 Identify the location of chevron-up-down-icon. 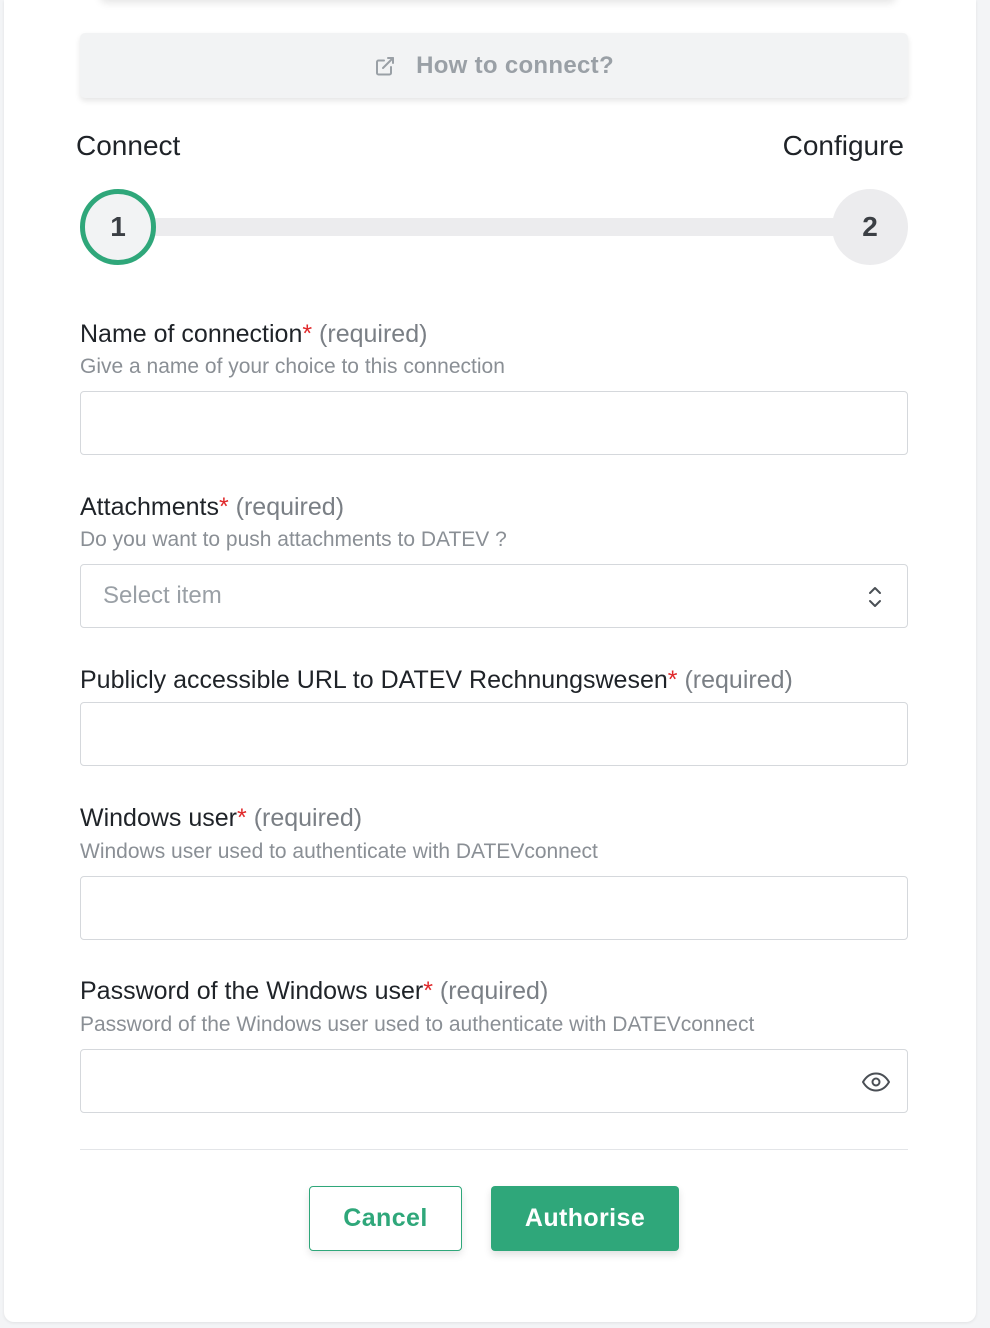
(875, 597).